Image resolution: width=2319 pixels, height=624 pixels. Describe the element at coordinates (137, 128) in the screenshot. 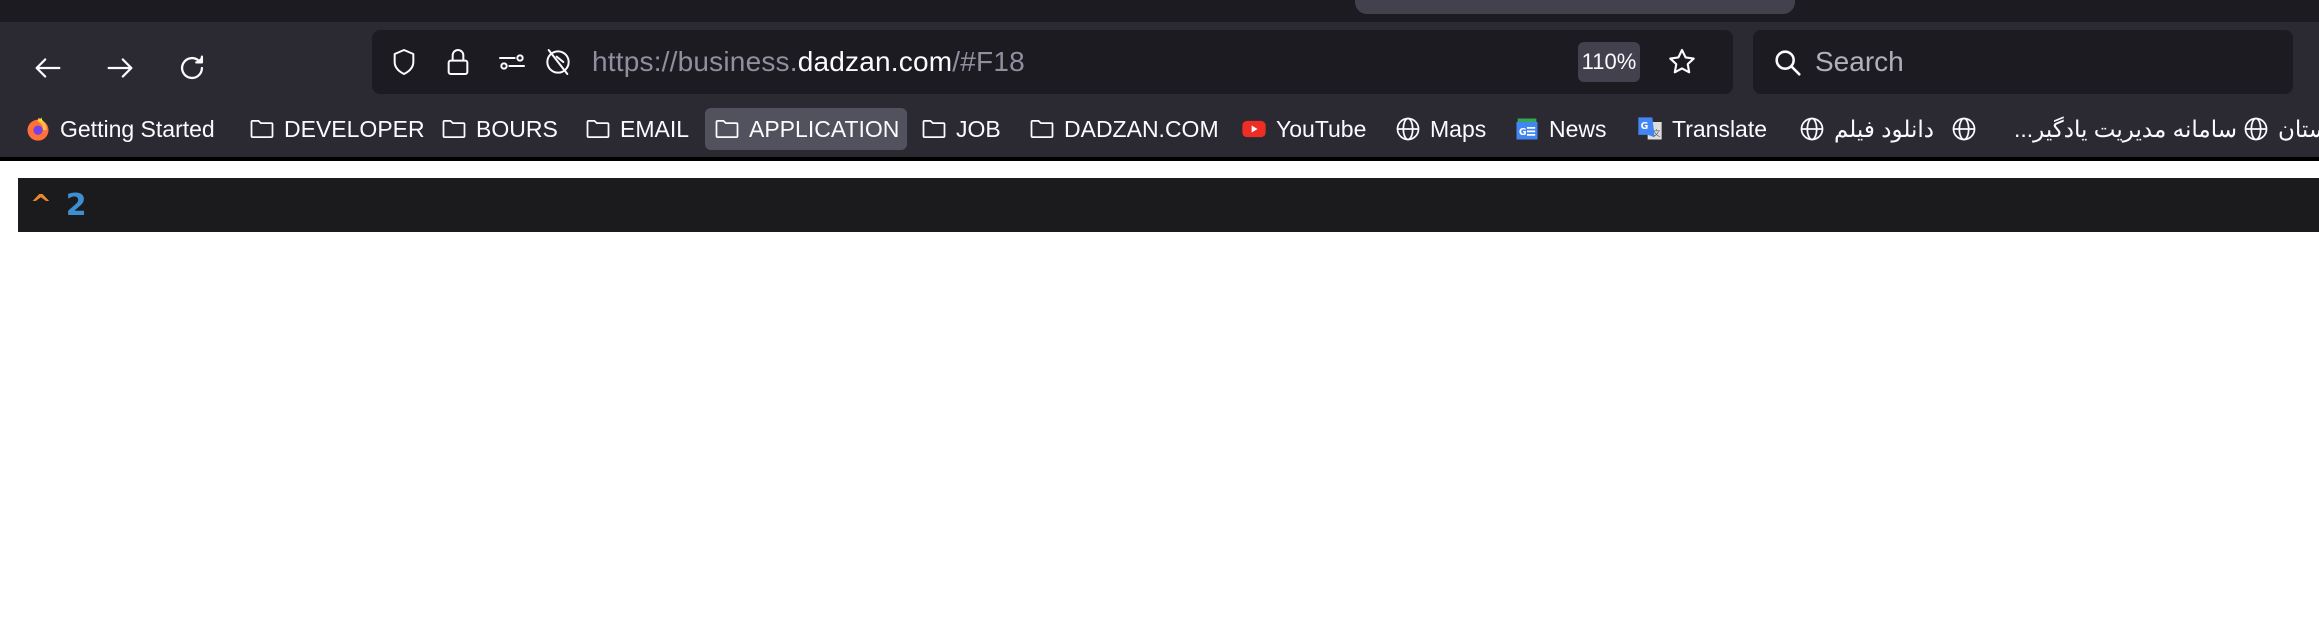

I see `bookmark-label: Getting Started` at that location.